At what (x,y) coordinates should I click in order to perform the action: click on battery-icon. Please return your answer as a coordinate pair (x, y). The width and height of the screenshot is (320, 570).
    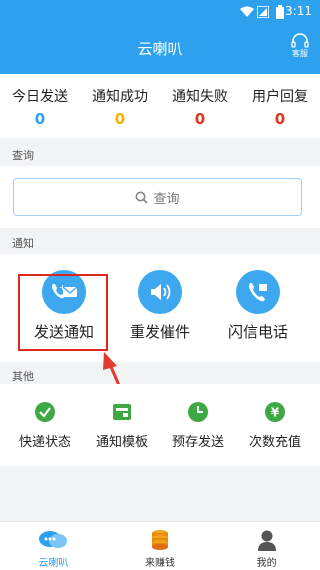
    Looking at the image, I should click on (280, 12).